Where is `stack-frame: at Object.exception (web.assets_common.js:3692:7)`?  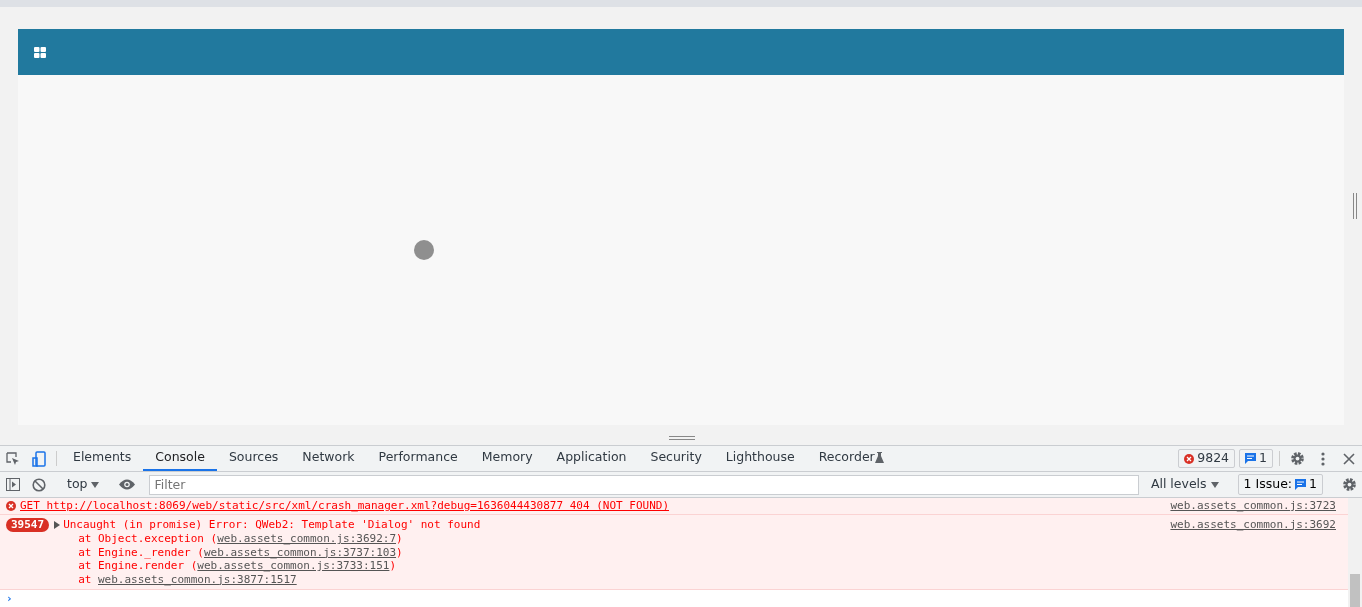
stack-frame: at Object.exception (web.assets_common.js:3692:7) is located at coordinates (267, 539).